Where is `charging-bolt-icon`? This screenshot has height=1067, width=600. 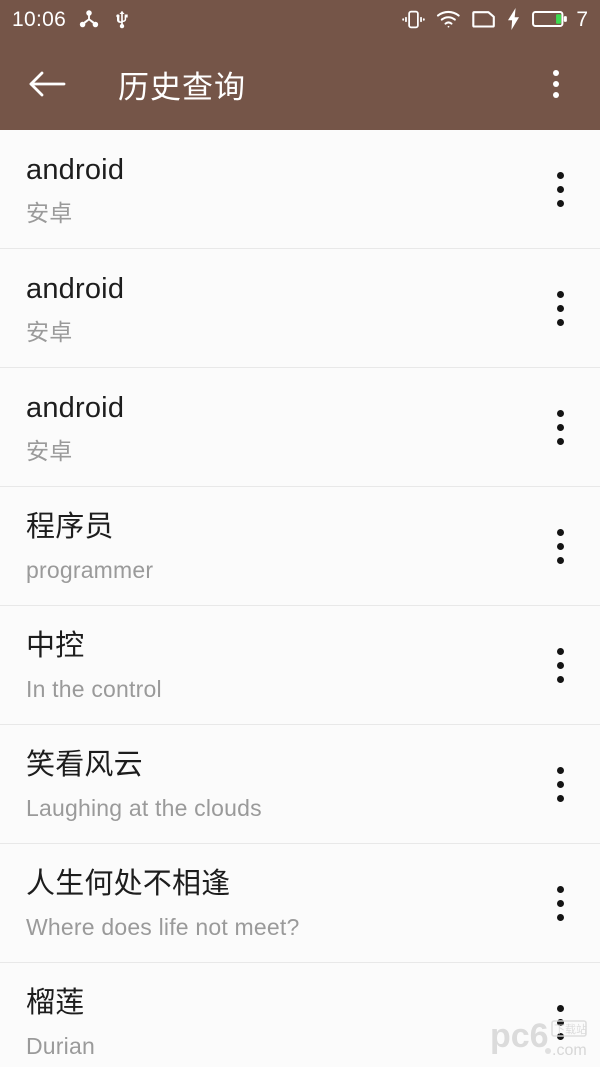 charging-bolt-icon is located at coordinates (514, 19).